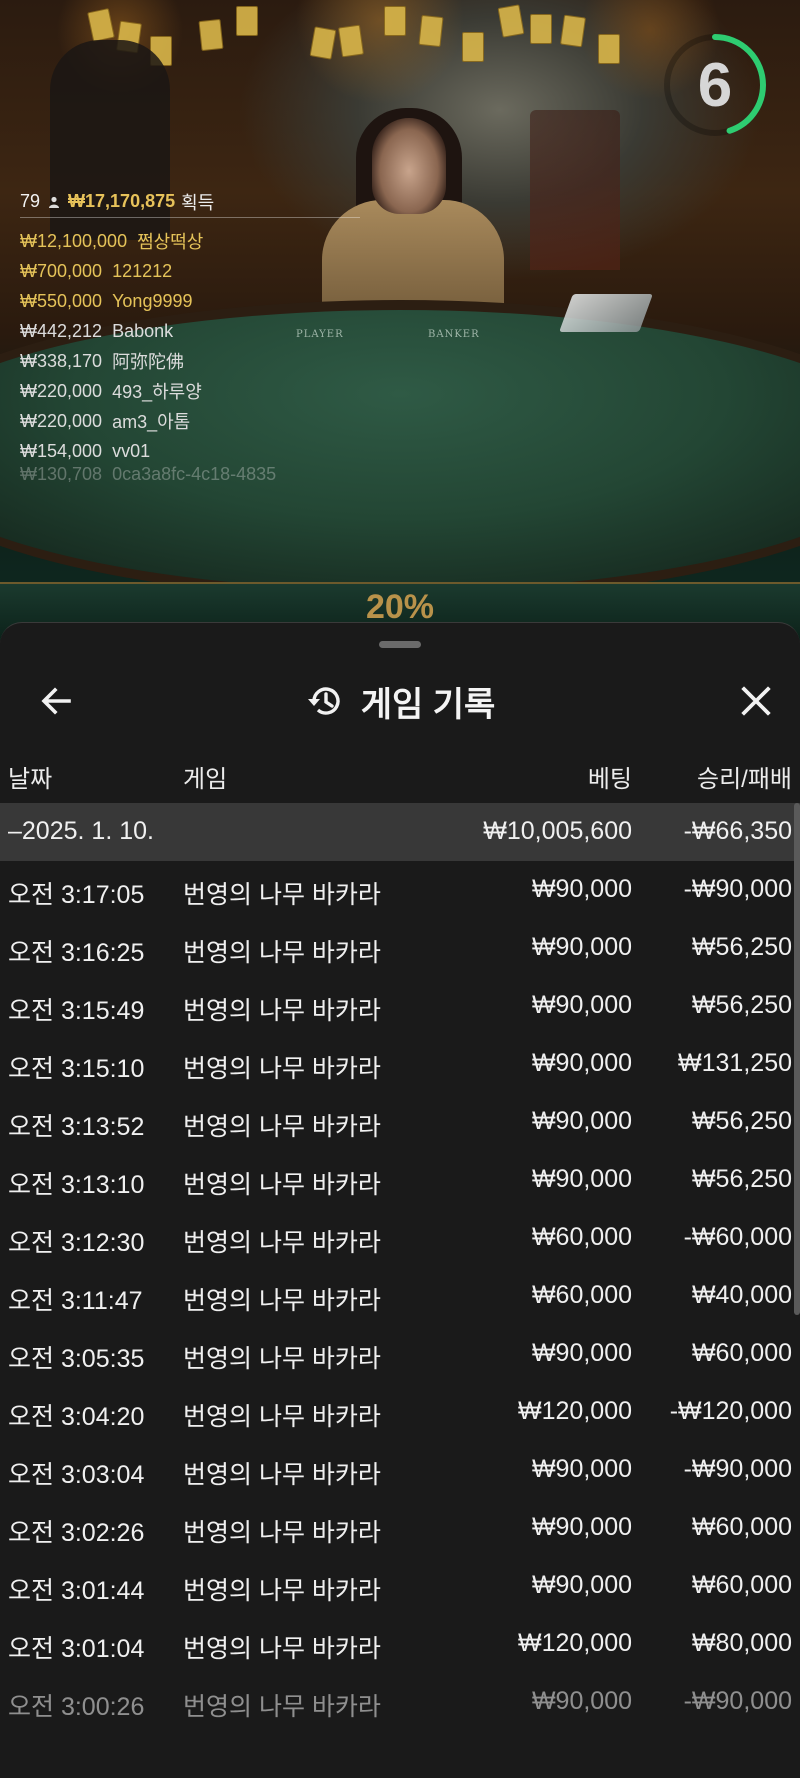 The width and height of the screenshot is (800, 1778). I want to click on date-group-row: –2025. 1. 10. ₩10,005,600 -₩66,350, so click(400, 832).